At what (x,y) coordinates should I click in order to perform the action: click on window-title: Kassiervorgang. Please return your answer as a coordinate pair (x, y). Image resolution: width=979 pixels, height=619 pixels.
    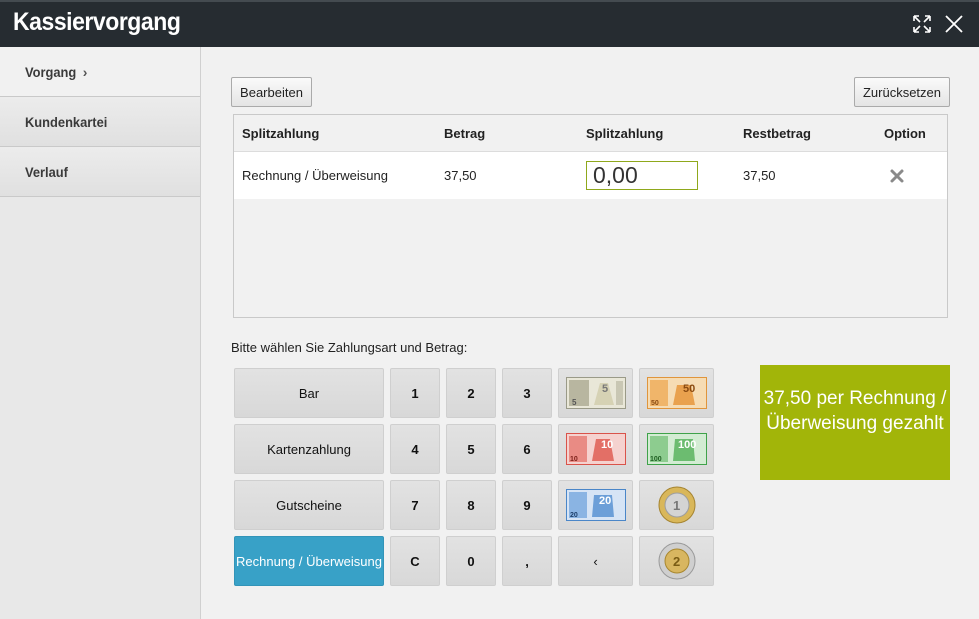
    Looking at the image, I should click on (97, 22).